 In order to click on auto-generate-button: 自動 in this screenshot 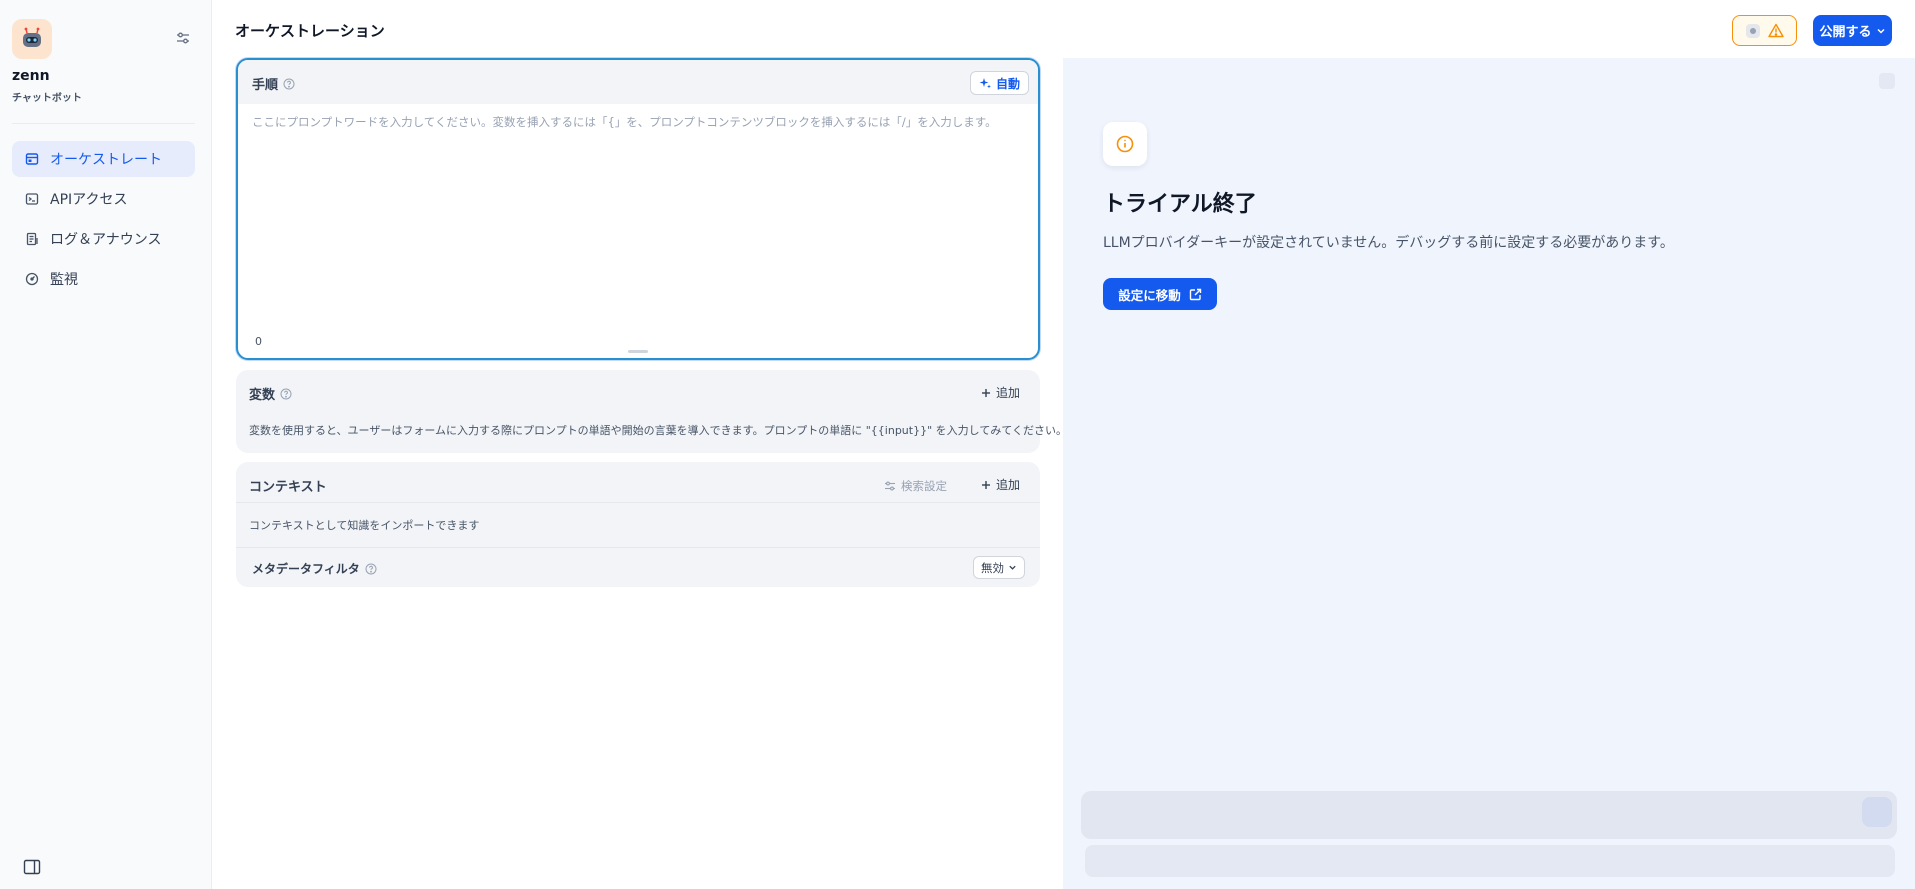, I will do `click(999, 83)`.